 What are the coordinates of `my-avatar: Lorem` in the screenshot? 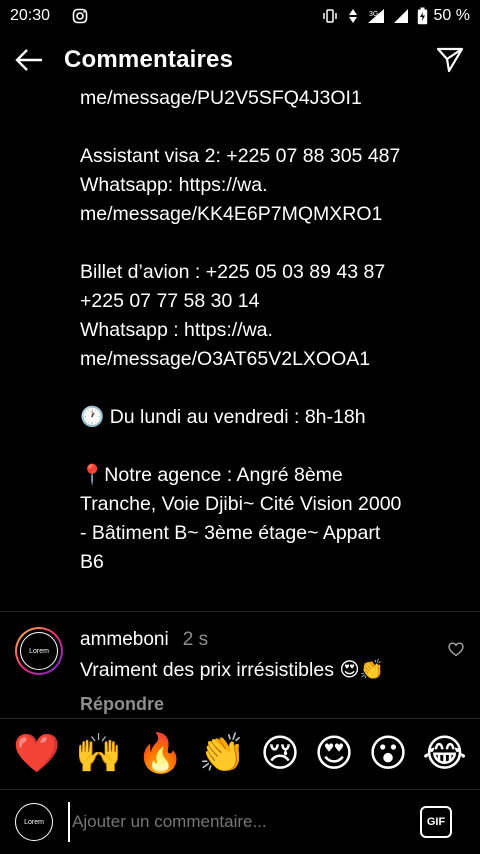 It's located at (34, 822).